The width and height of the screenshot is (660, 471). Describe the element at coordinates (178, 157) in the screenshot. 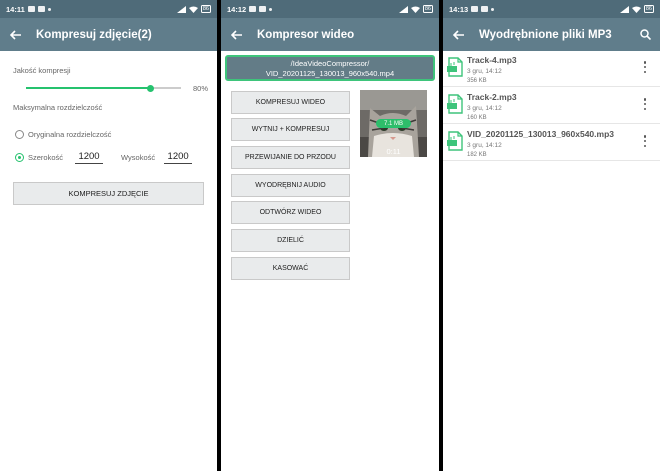

I see `height-input: 1200` at that location.